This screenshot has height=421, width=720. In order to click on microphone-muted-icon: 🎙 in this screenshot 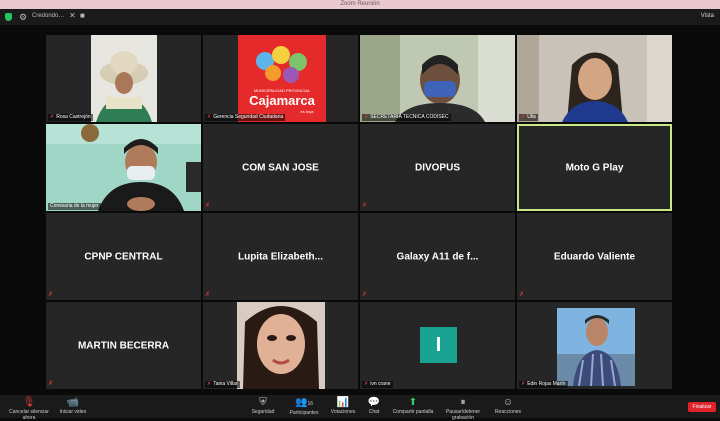, I will do `click(29, 402)`.